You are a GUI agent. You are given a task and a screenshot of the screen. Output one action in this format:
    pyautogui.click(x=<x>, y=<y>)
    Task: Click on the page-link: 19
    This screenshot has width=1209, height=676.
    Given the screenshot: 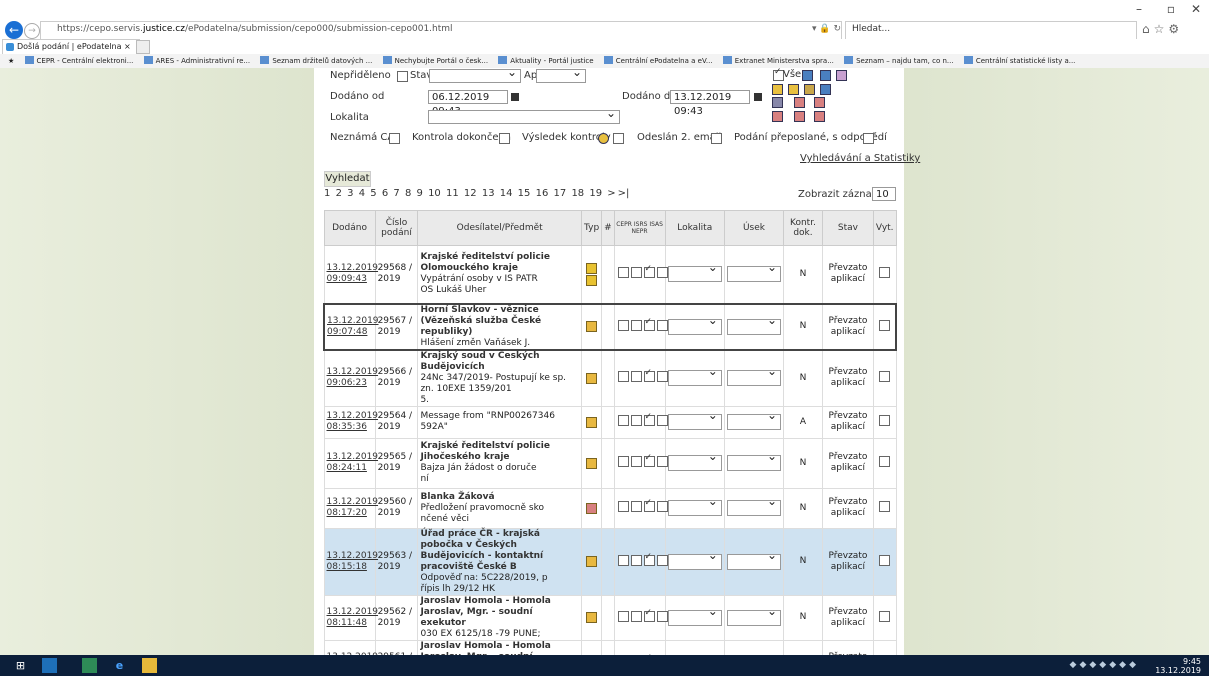 What is the action you would take?
    pyautogui.click(x=595, y=193)
    